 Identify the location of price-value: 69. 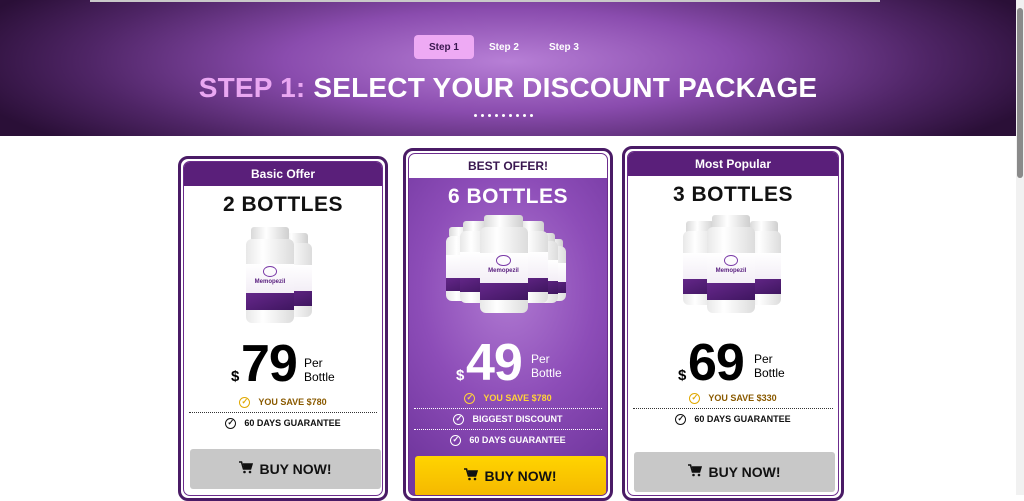
(716, 363).